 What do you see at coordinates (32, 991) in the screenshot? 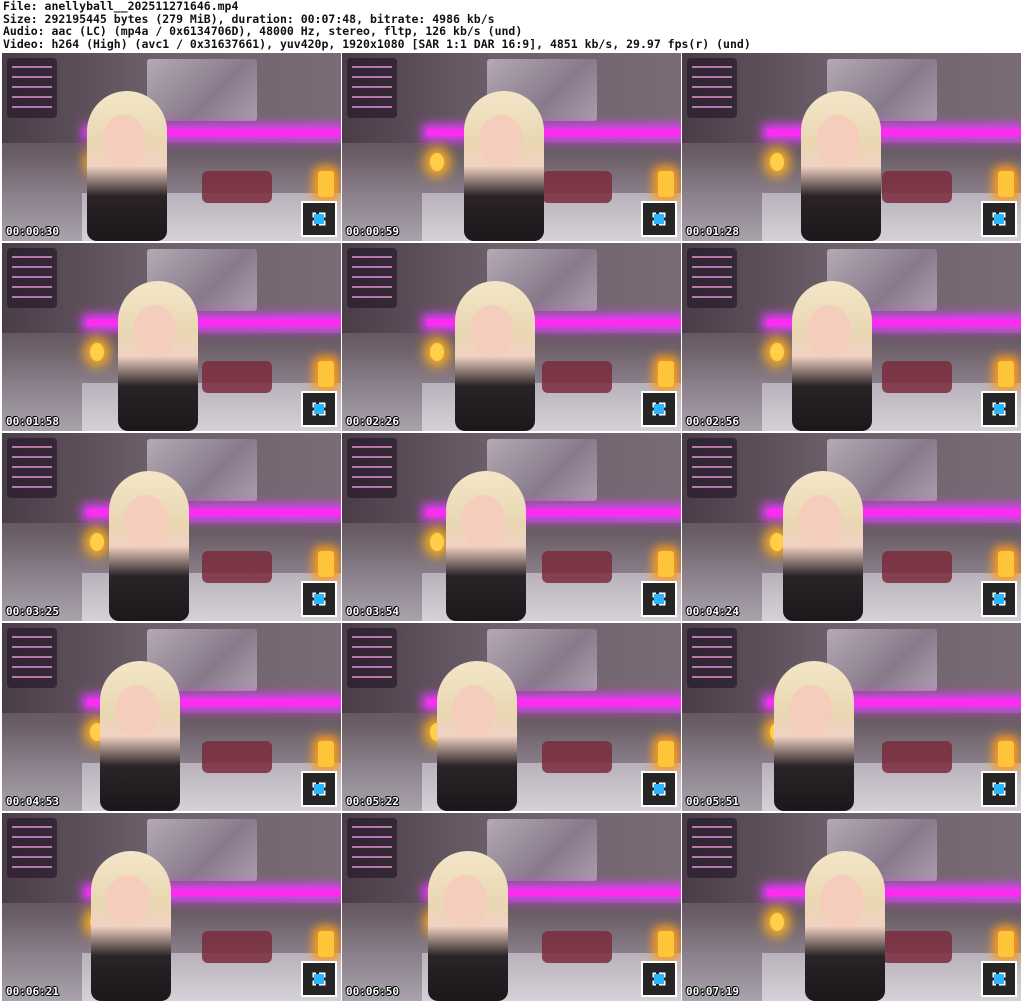
I see `timestamp-label: 00:06:21` at bounding box center [32, 991].